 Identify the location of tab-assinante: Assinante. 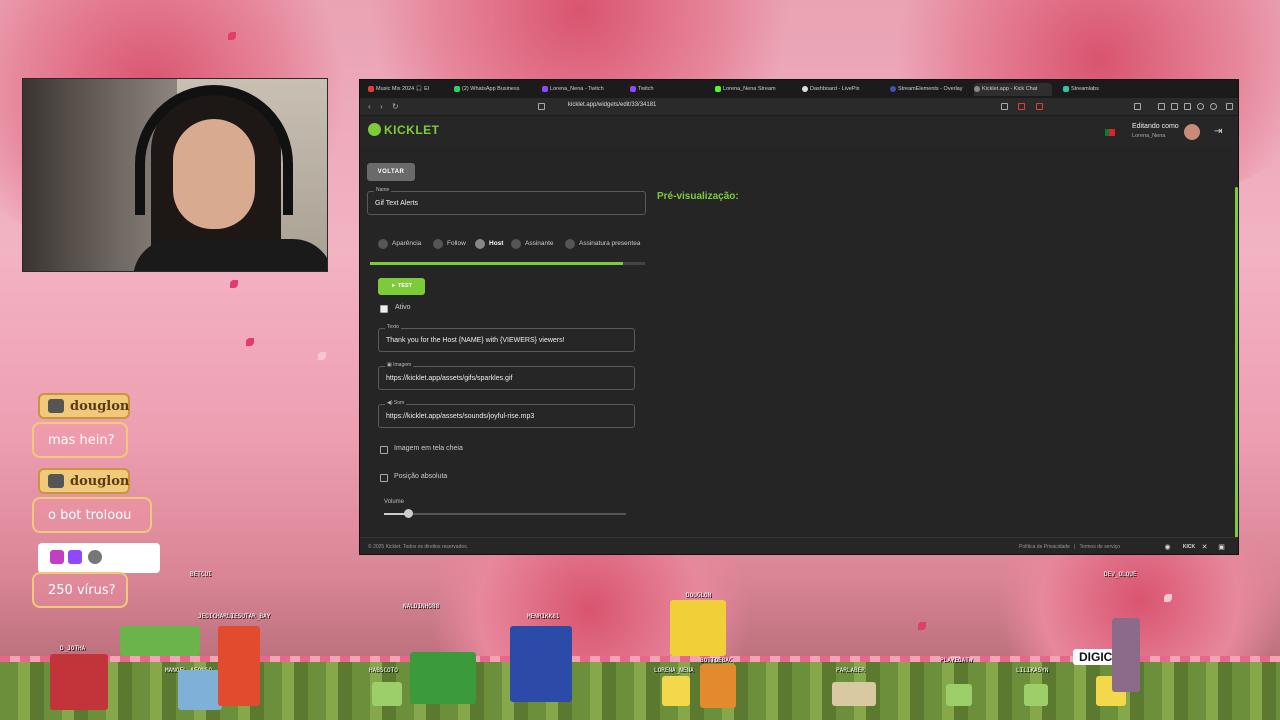
(532, 244).